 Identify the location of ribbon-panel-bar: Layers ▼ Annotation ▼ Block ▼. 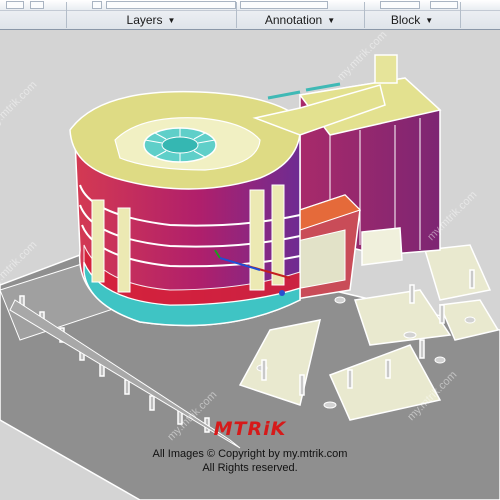
(250, 15).